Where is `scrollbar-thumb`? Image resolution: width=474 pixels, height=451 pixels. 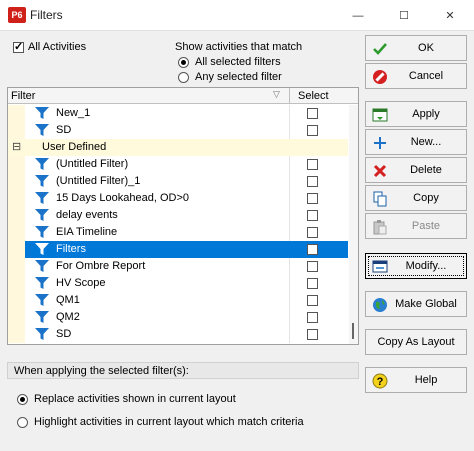 scrollbar-thumb is located at coordinates (353, 331).